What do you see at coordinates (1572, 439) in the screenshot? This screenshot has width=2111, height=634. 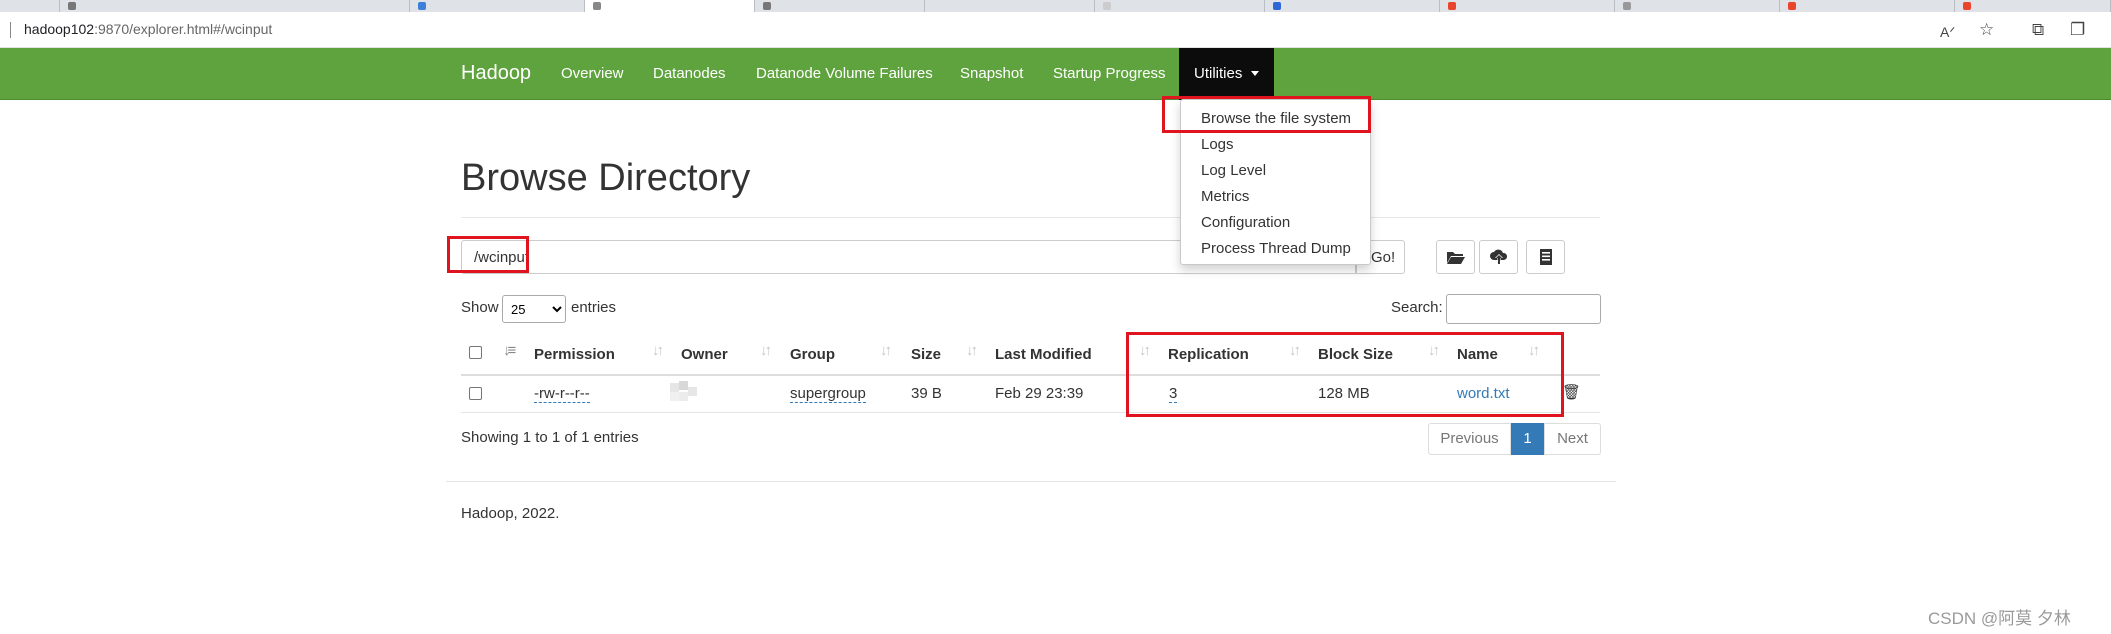 I see `next-page-button: Next` at bounding box center [1572, 439].